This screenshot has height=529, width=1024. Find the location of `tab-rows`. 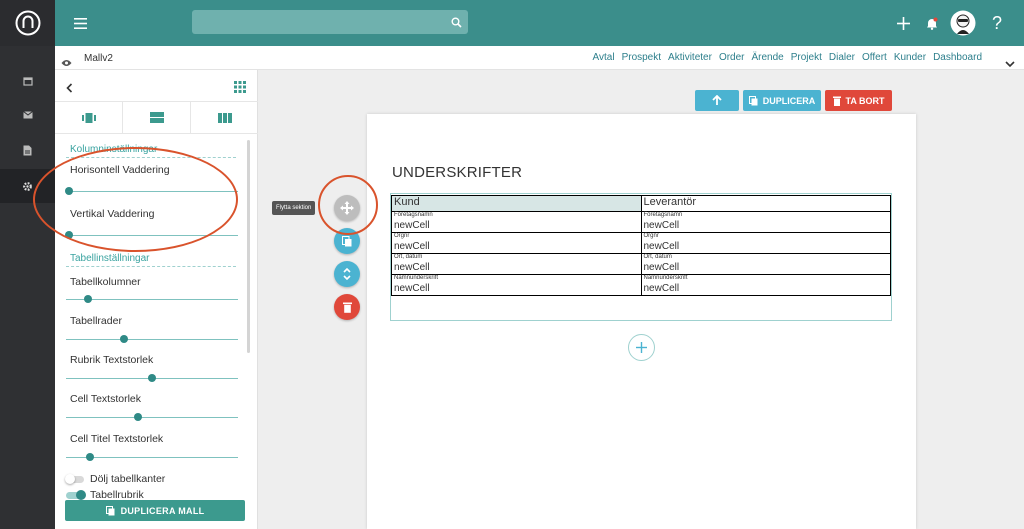

tab-rows is located at coordinates (157, 117).